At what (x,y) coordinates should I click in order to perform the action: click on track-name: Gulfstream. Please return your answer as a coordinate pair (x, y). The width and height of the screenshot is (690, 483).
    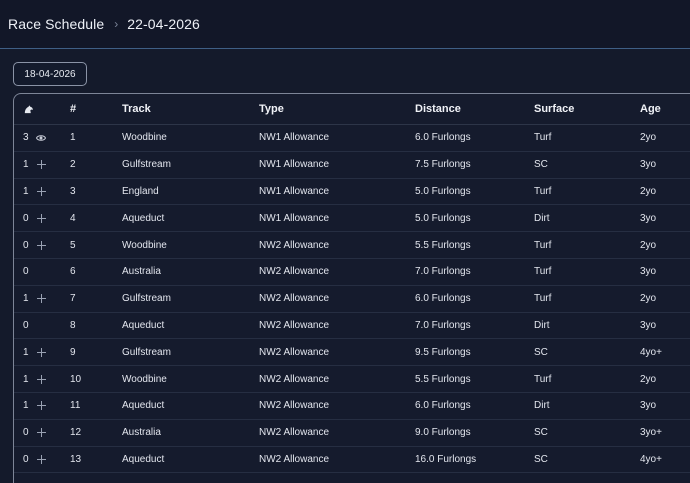
    Looking at the image, I should click on (146, 352).